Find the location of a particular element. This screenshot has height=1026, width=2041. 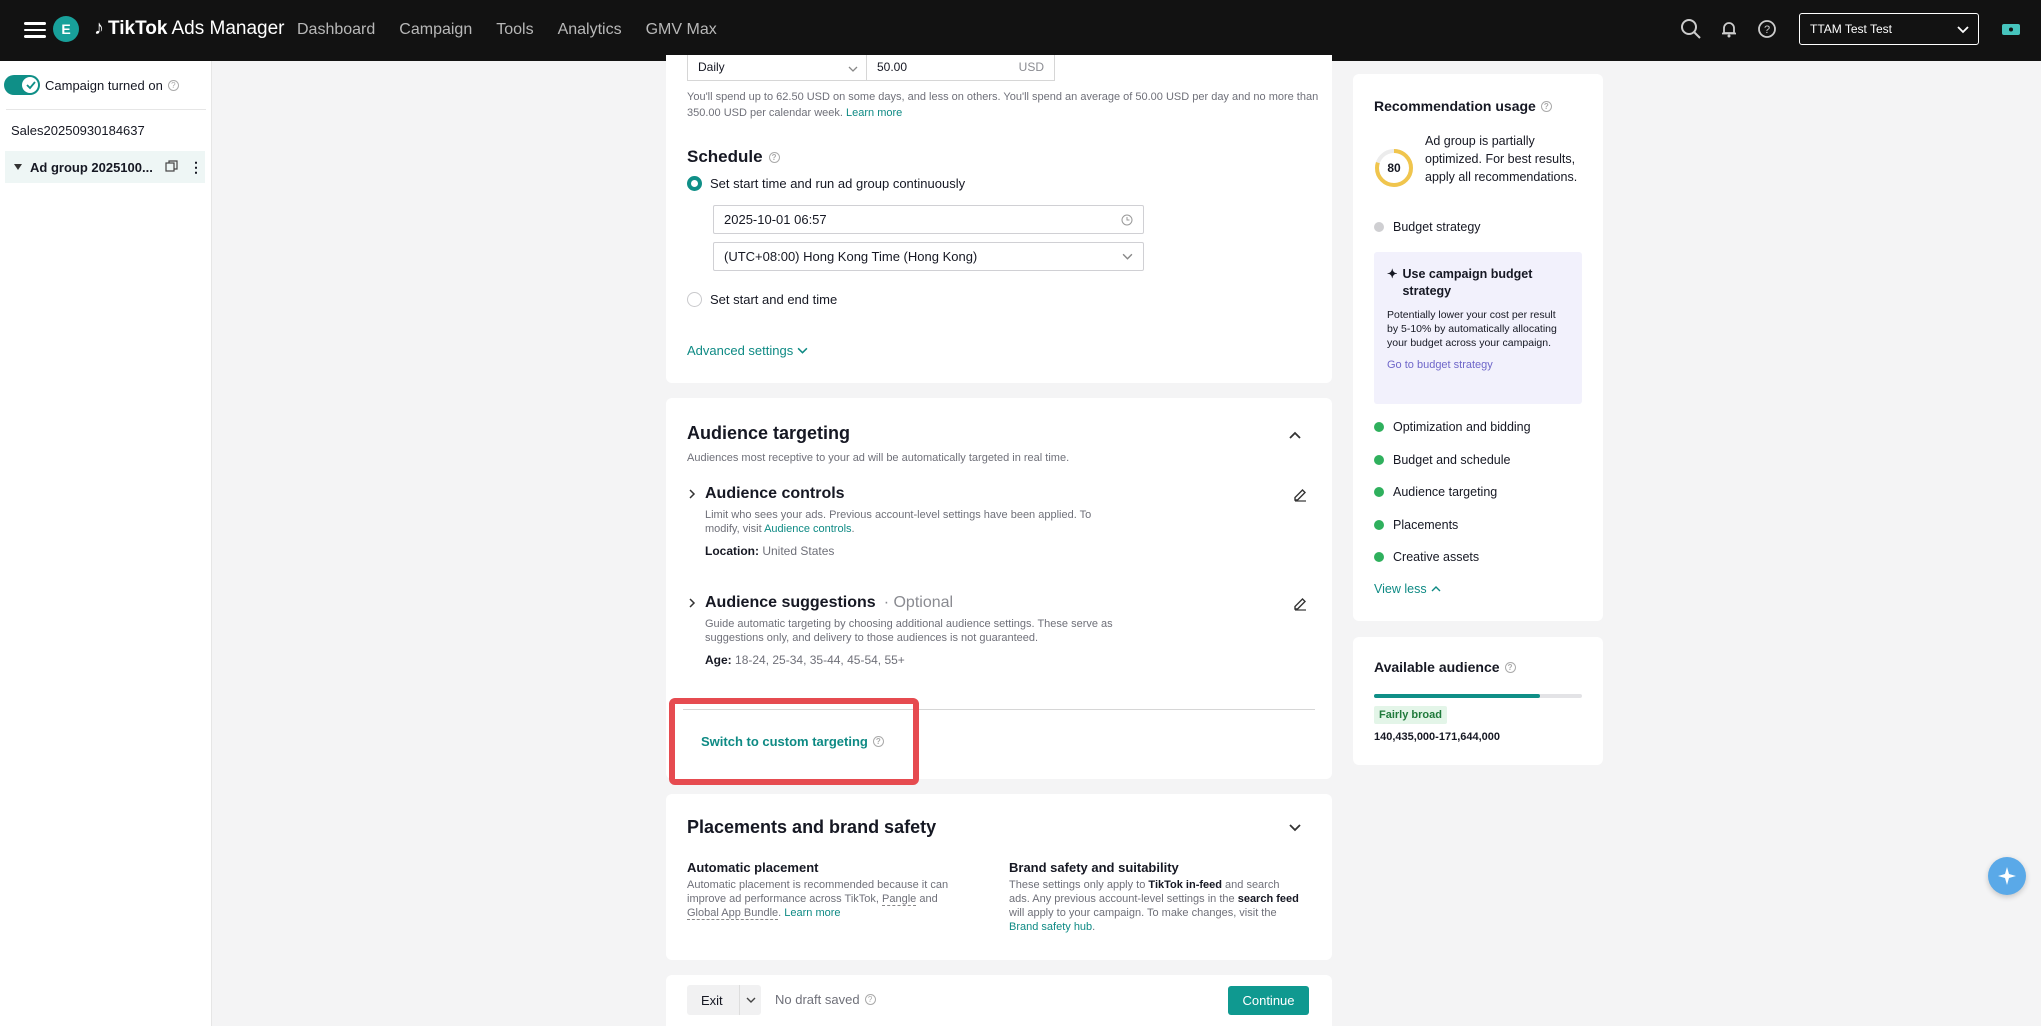

campaign-name: Sales20250930184637 is located at coordinates (78, 130).